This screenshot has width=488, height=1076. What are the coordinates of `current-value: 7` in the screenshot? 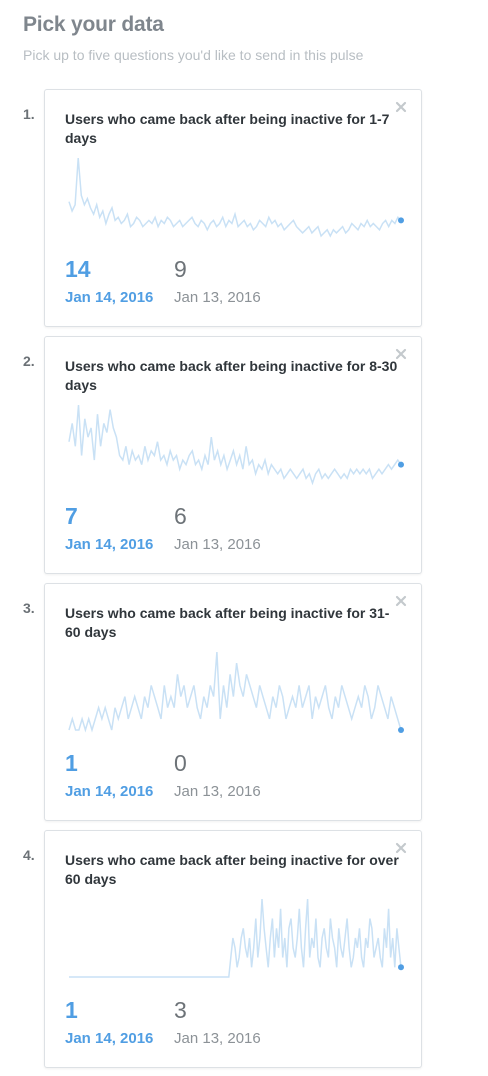 It's located at (71, 516).